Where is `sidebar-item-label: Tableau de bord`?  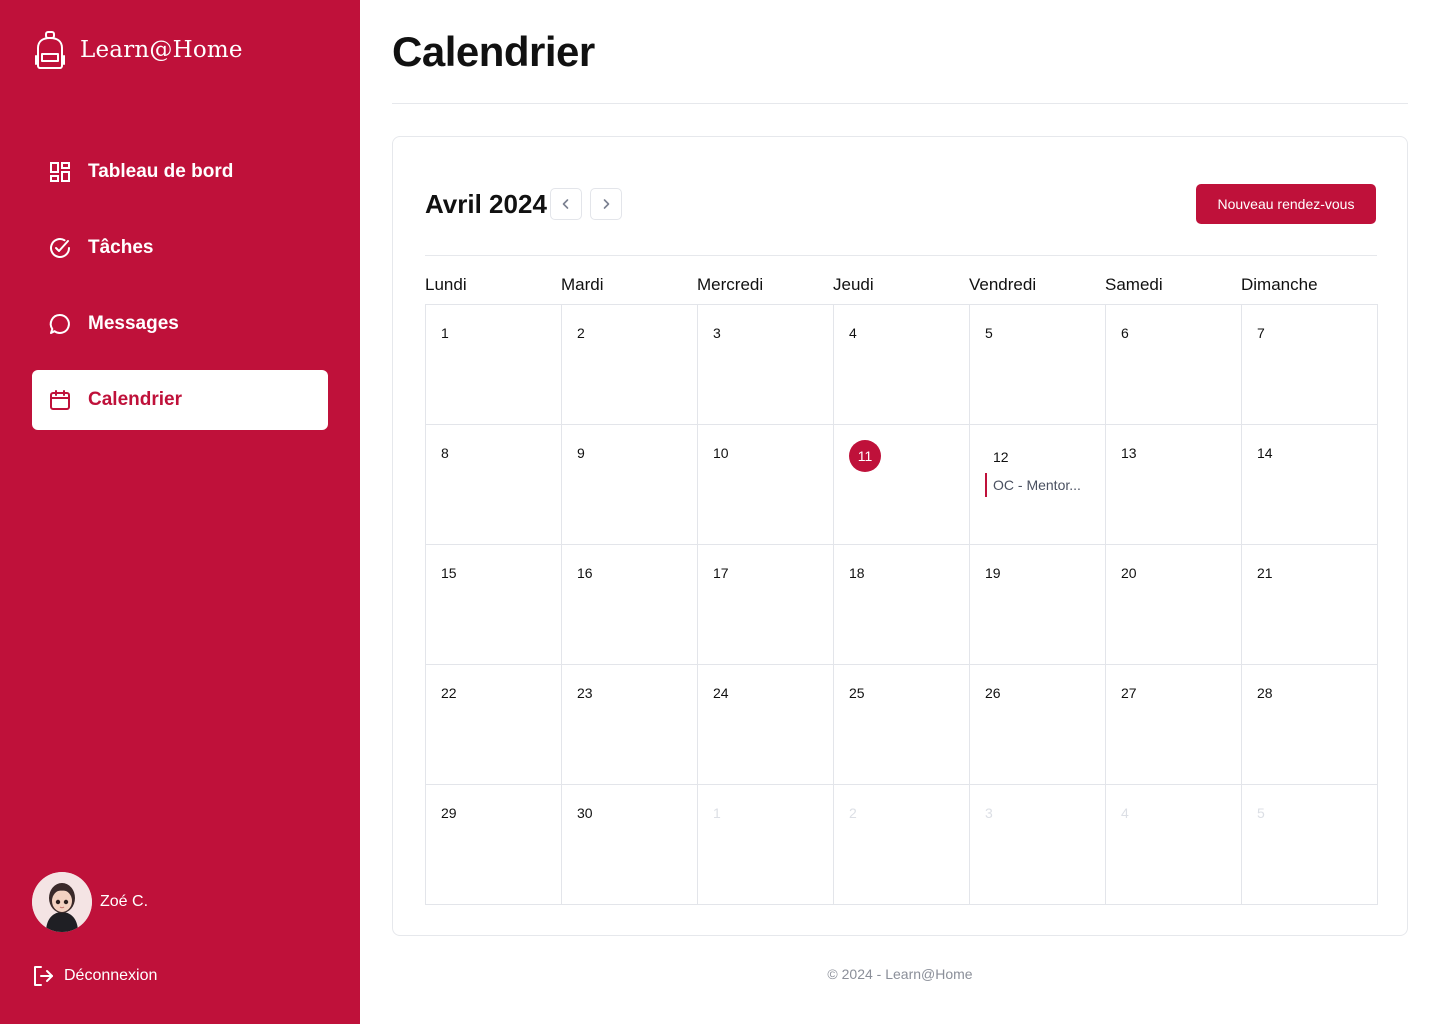
sidebar-item-label: Tableau de bord is located at coordinates (161, 171).